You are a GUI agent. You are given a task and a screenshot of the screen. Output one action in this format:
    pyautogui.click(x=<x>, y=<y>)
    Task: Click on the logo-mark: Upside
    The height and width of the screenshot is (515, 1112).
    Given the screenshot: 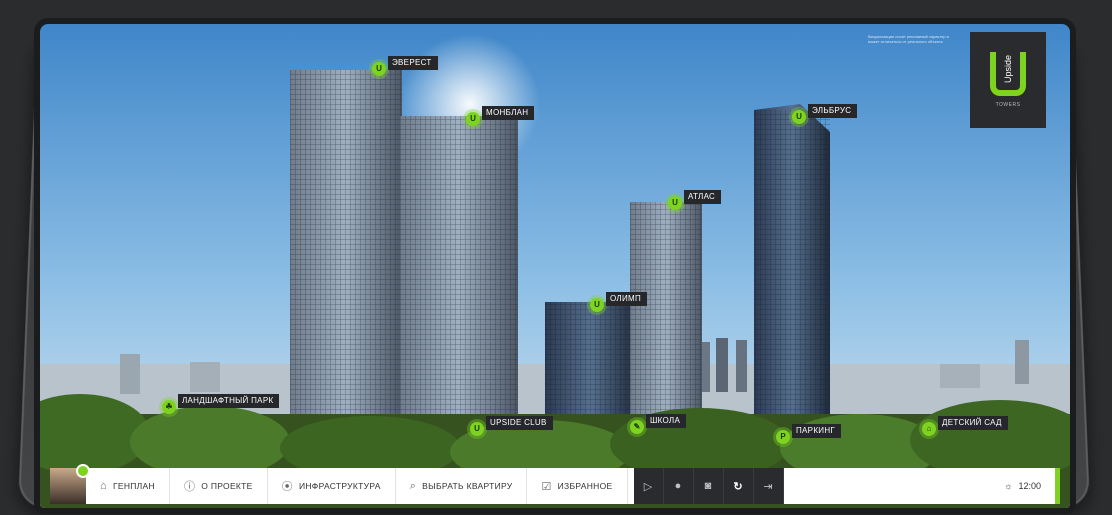 What is the action you would take?
    pyautogui.click(x=1008, y=74)
    